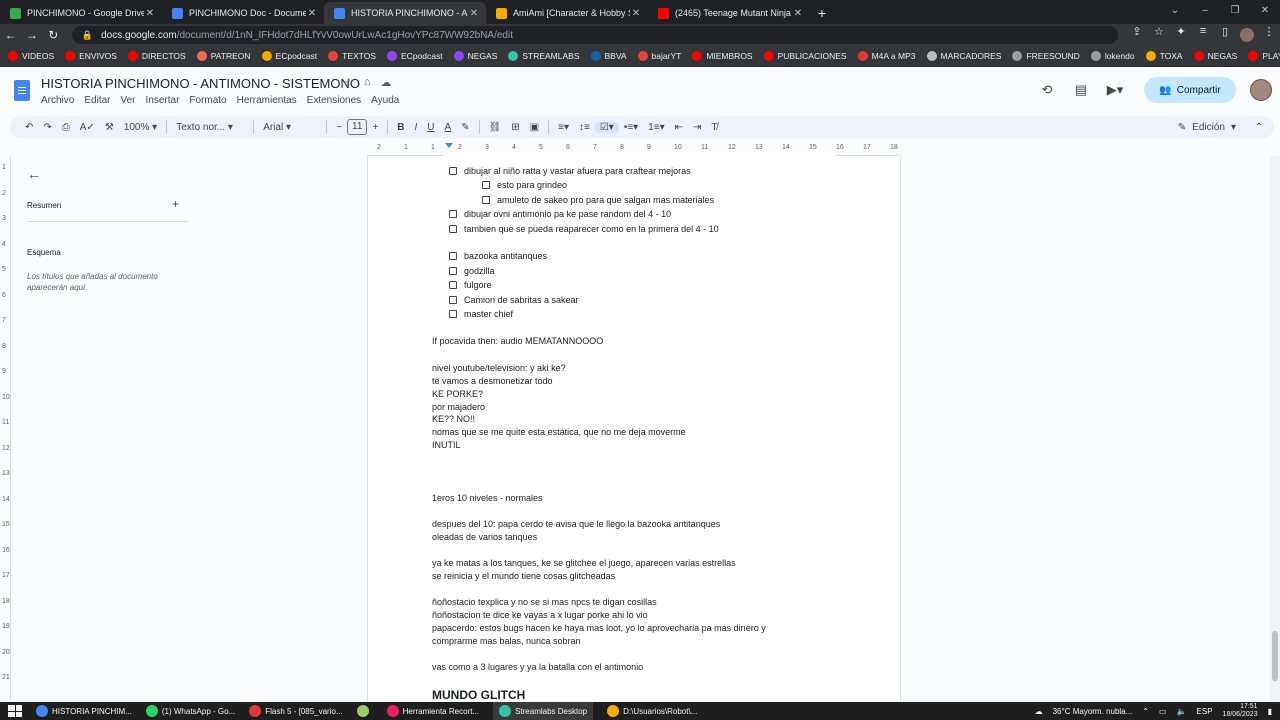  What do you see at coordinates (109, 127) in the screenshot?
I see `paint-format-icon: ⚒` at bounding box center [109, 127].